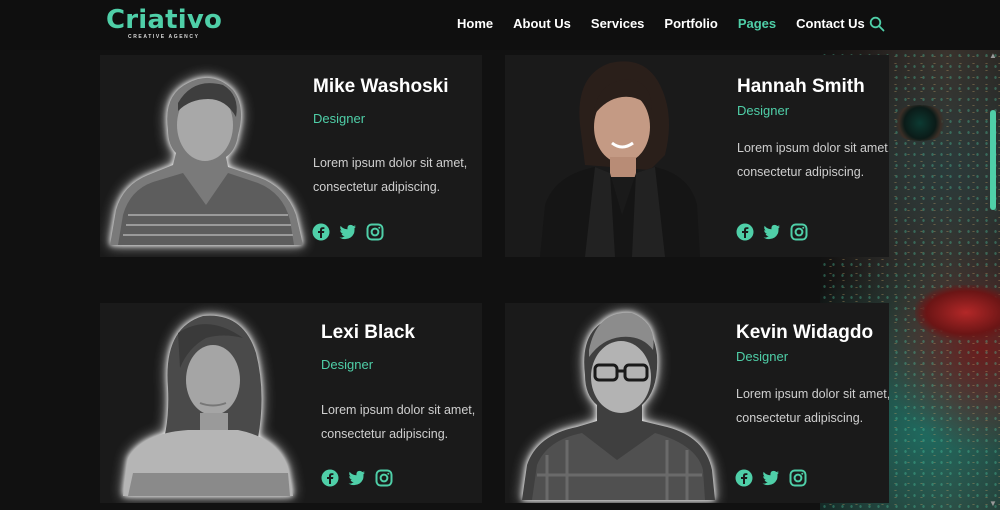  Describe the element at coordinates (830, 23) in the screenshot. I see `nav-item-contact-us: Contact Us` at that location.